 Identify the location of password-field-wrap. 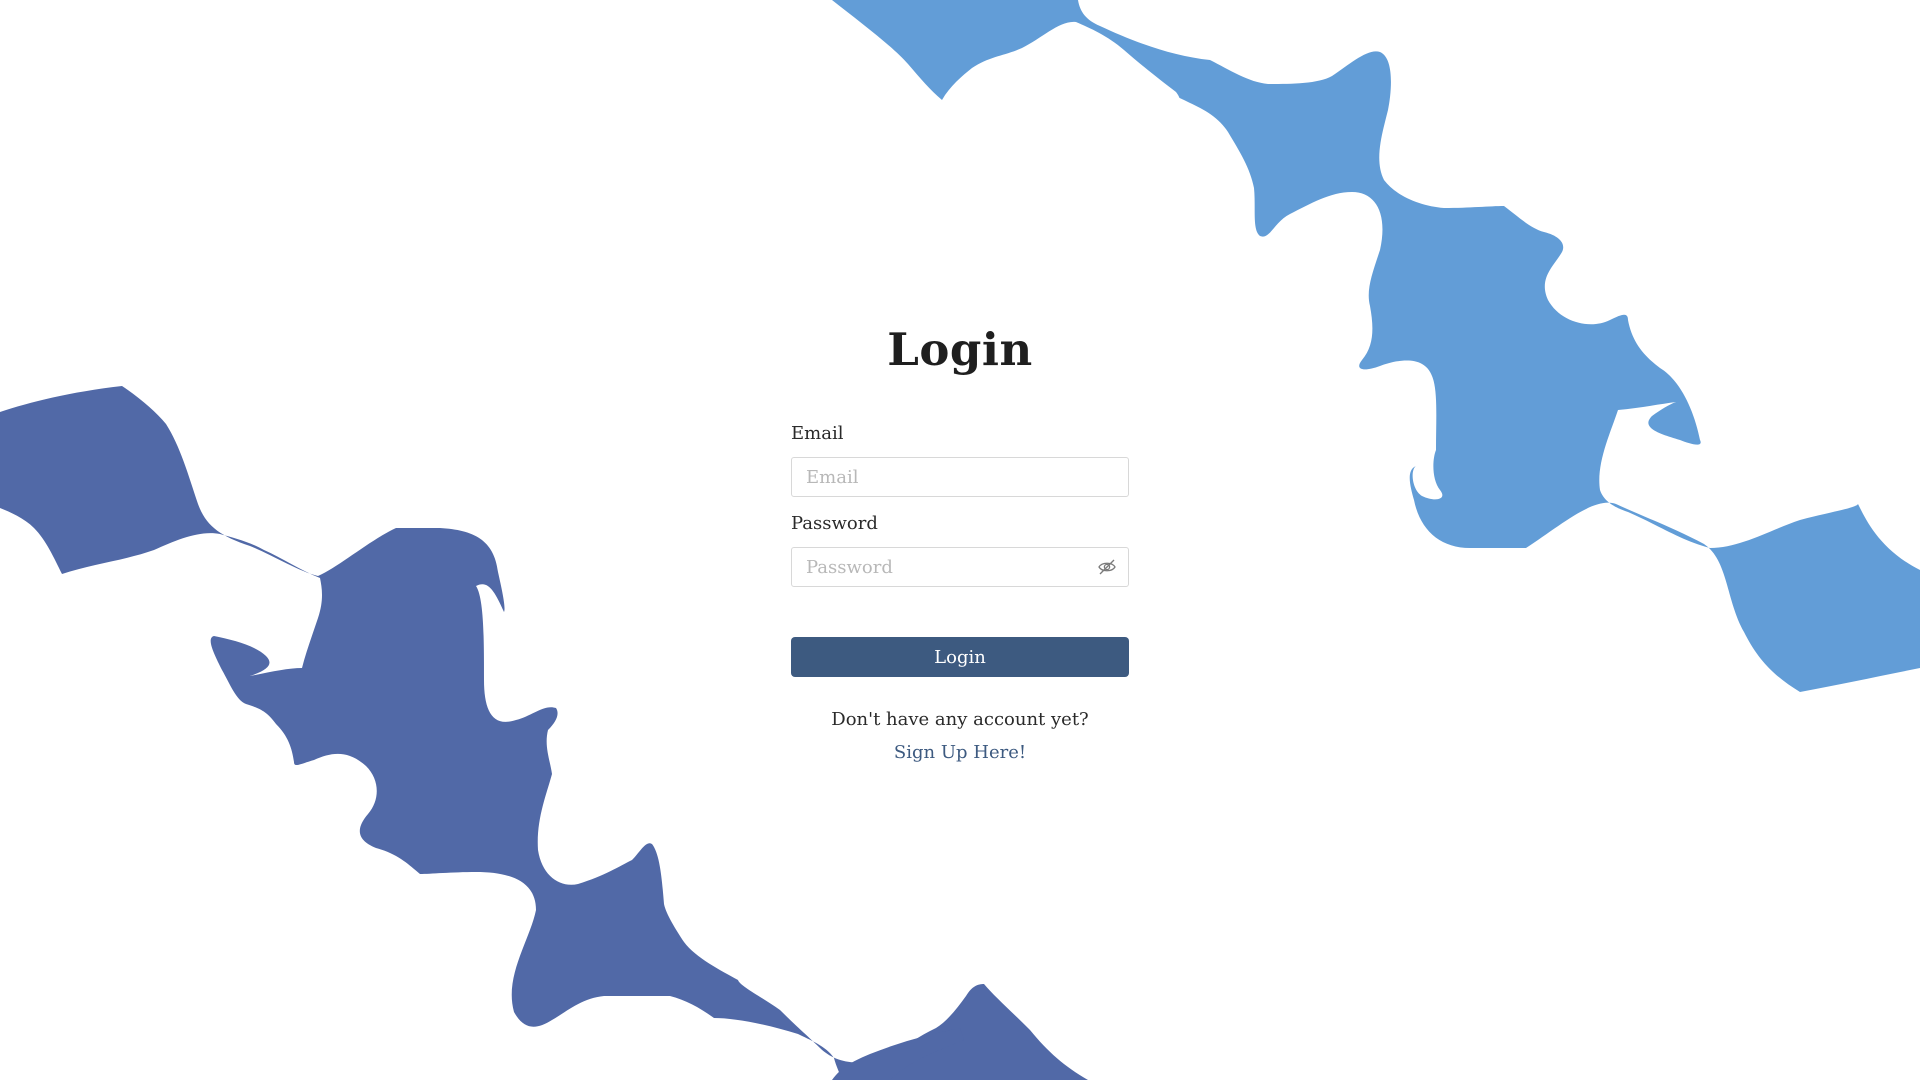
(960, 567).